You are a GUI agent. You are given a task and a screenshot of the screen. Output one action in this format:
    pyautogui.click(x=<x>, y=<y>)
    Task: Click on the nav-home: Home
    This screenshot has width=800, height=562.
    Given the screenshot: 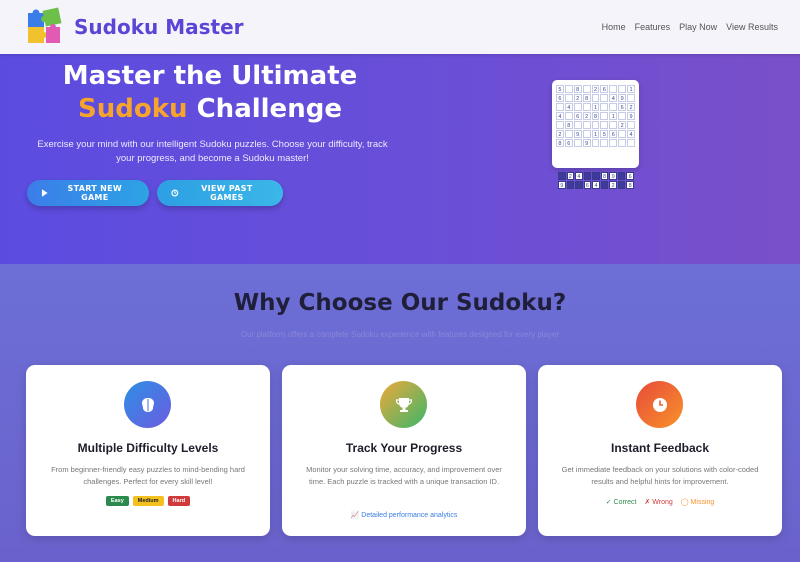 What is the action you would take?
    pyautogui.click(x=614, y=27)
    